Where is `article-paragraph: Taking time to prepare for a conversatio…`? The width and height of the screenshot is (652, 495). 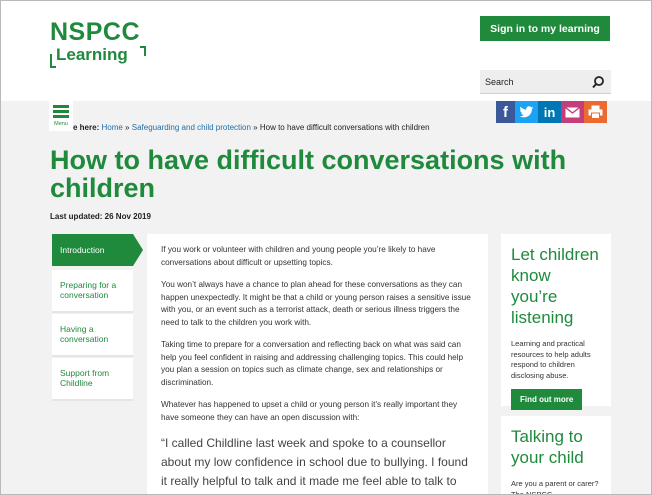
article-paragraph: Taking time to prepare for a conversatio… is located at coordinates (312, 363).